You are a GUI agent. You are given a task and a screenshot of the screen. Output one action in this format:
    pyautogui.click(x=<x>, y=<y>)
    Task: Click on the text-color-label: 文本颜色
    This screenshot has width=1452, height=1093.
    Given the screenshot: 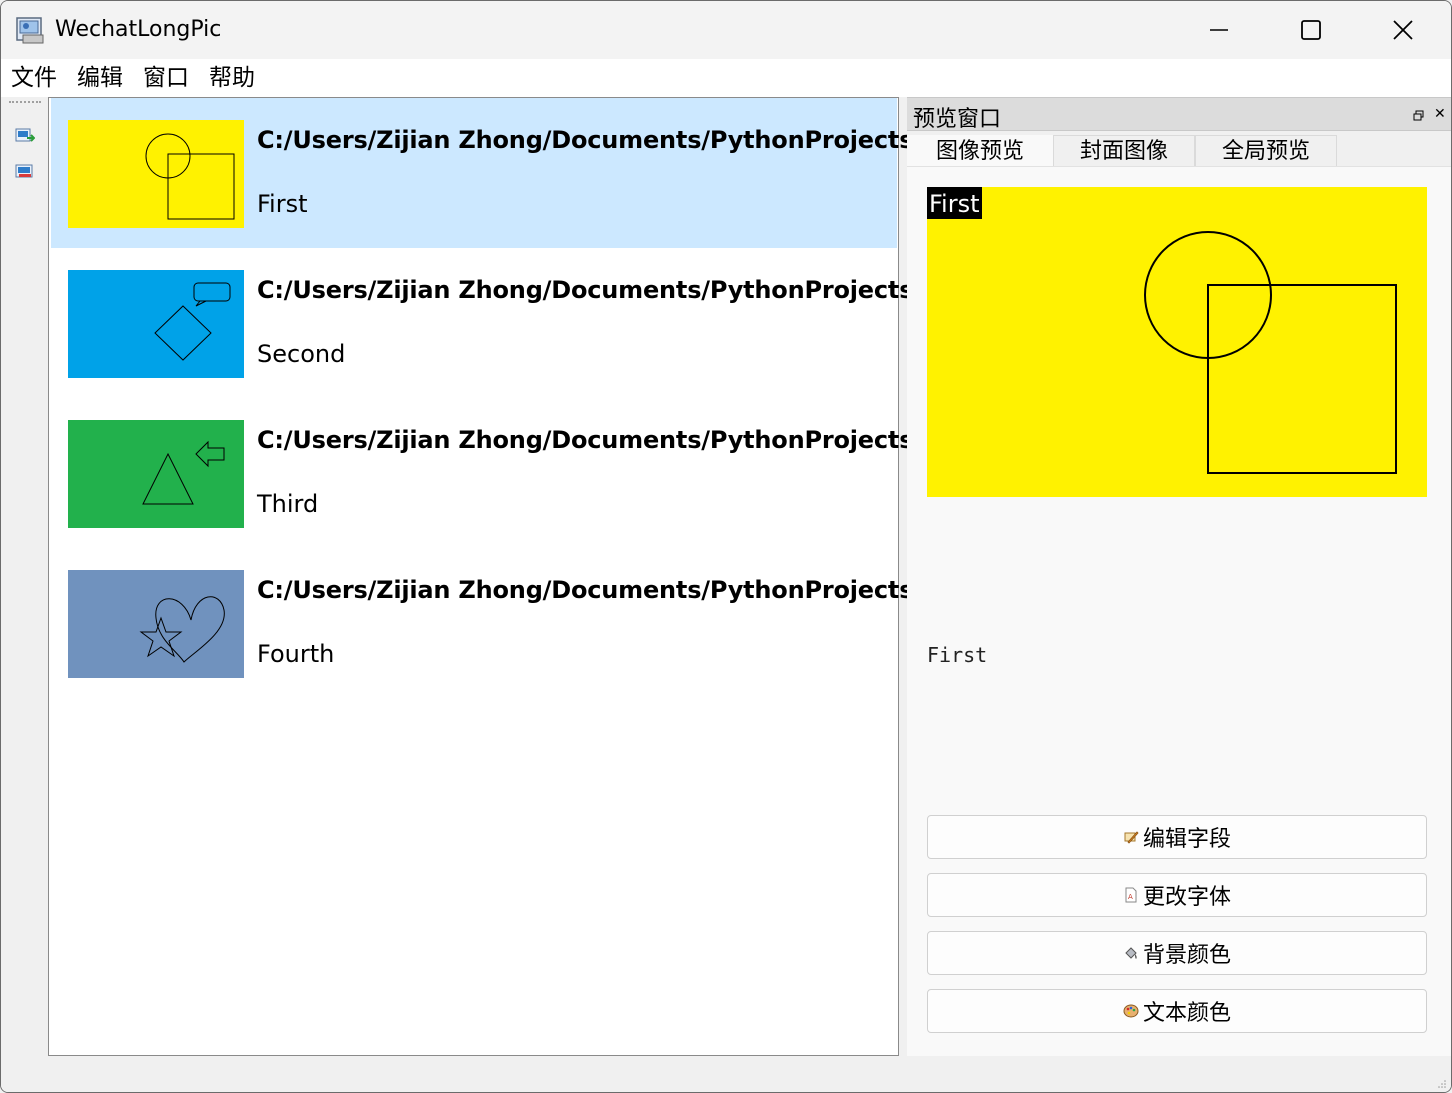 What is the action you would take?
    pyautogui.click(x=1186, y=1013)
    